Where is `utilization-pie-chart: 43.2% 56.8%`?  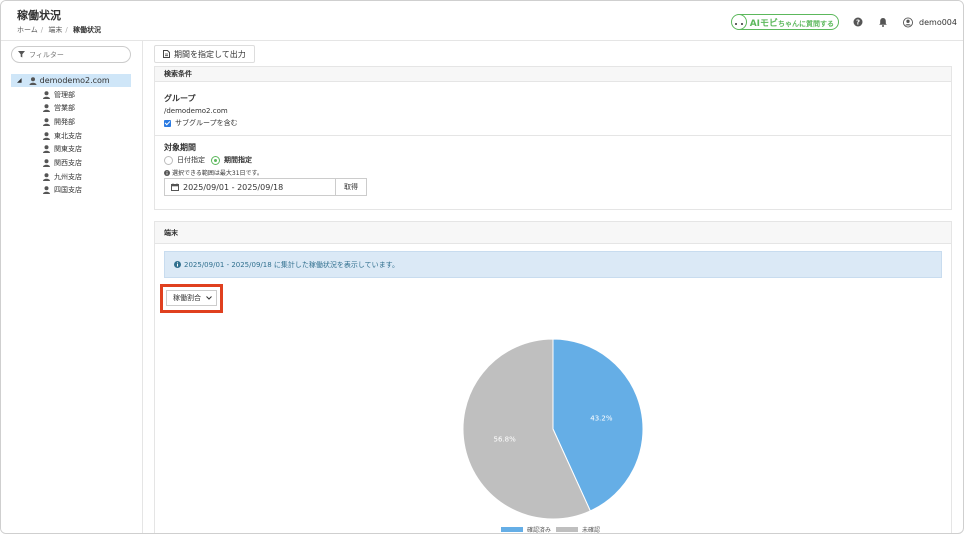
utilization-pie-chart: 43.2% 56.8% is located at coordinates (553, 429).